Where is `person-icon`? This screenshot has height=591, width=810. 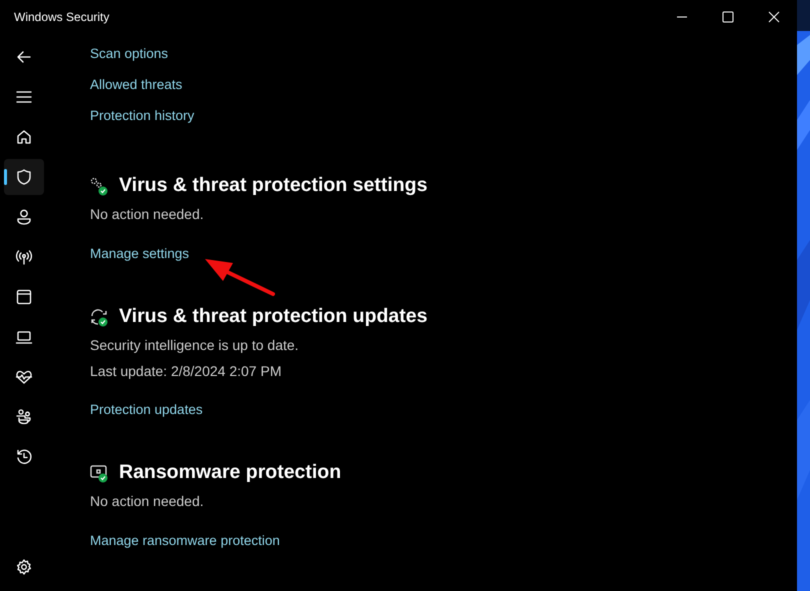 person-icon is located at coordinates (24, 217).